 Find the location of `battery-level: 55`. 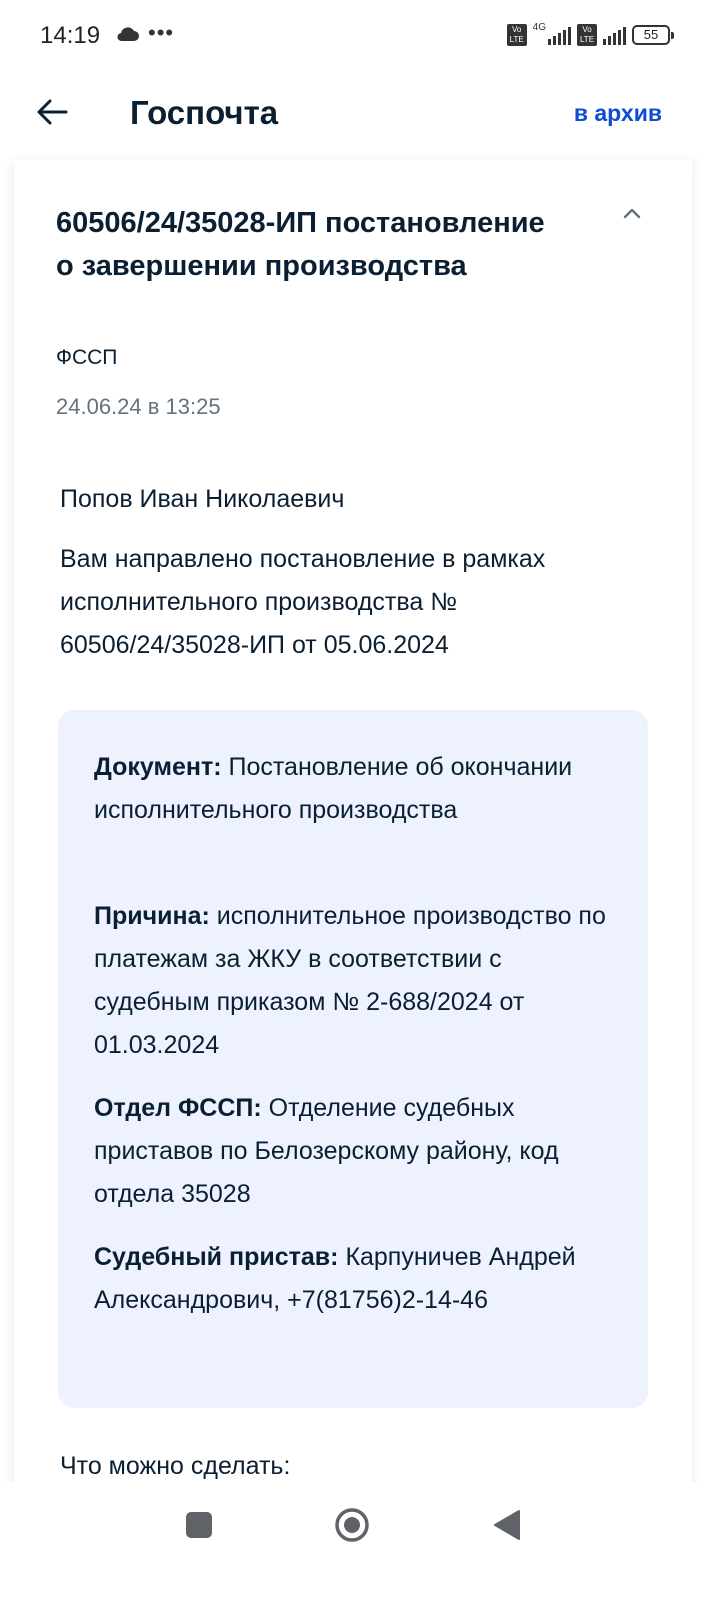

battery-level: 55 is located at coordinates (651, 34).